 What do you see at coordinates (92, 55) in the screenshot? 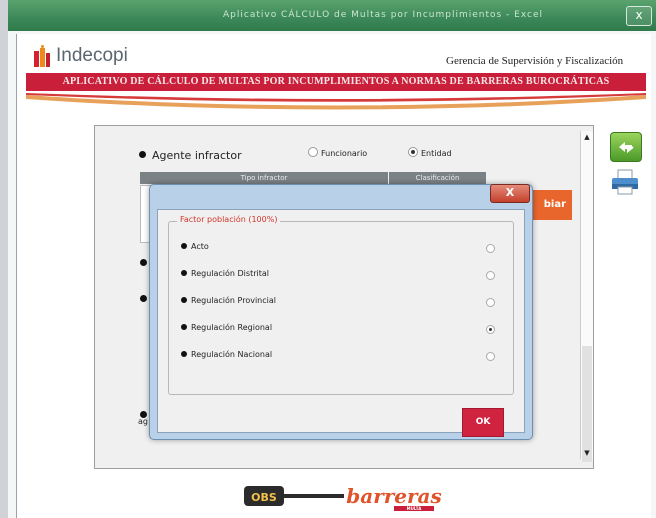
I see `logo-text: Indecopi` at bounding box center [92, 55].